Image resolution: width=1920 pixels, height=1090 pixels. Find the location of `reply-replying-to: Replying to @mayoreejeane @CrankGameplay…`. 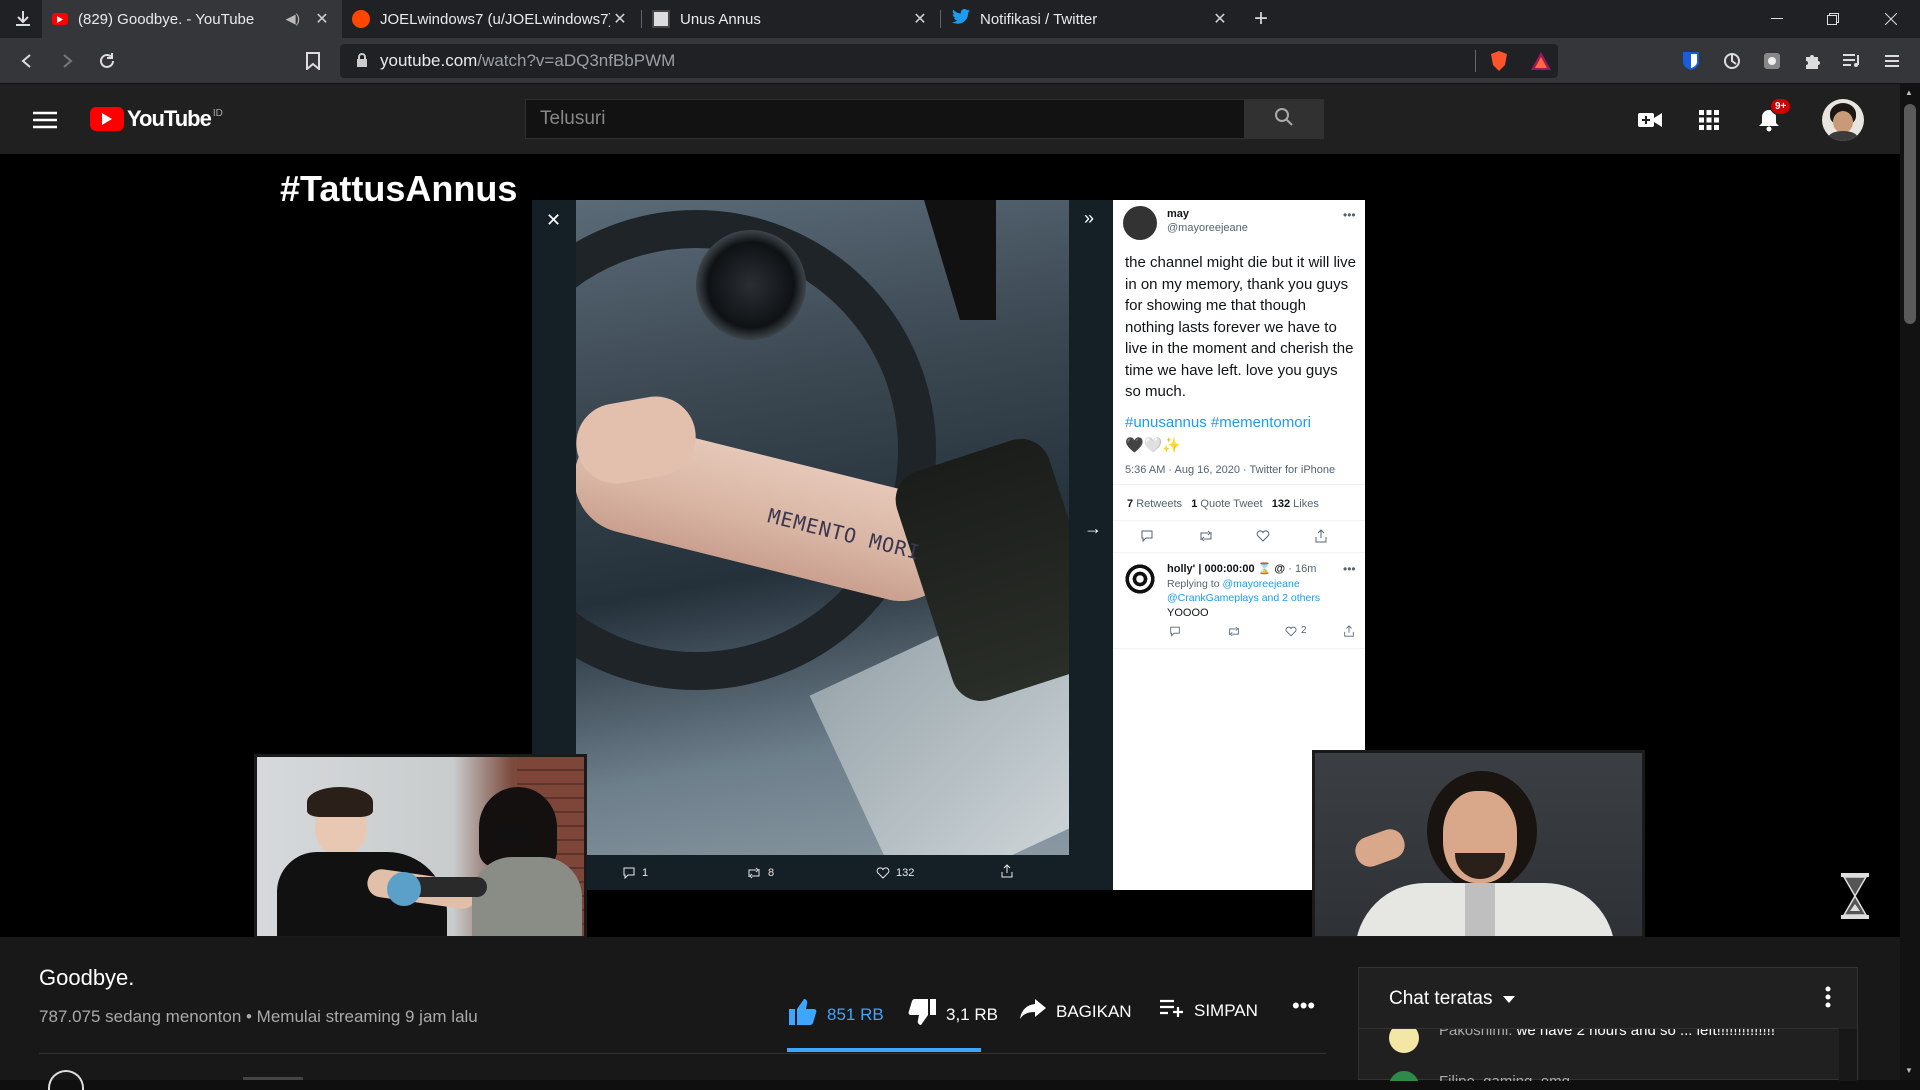

reply-replying-to: Replying to @mayoreejeane @CrankGameplay… is located at coordinates (1262, 591).